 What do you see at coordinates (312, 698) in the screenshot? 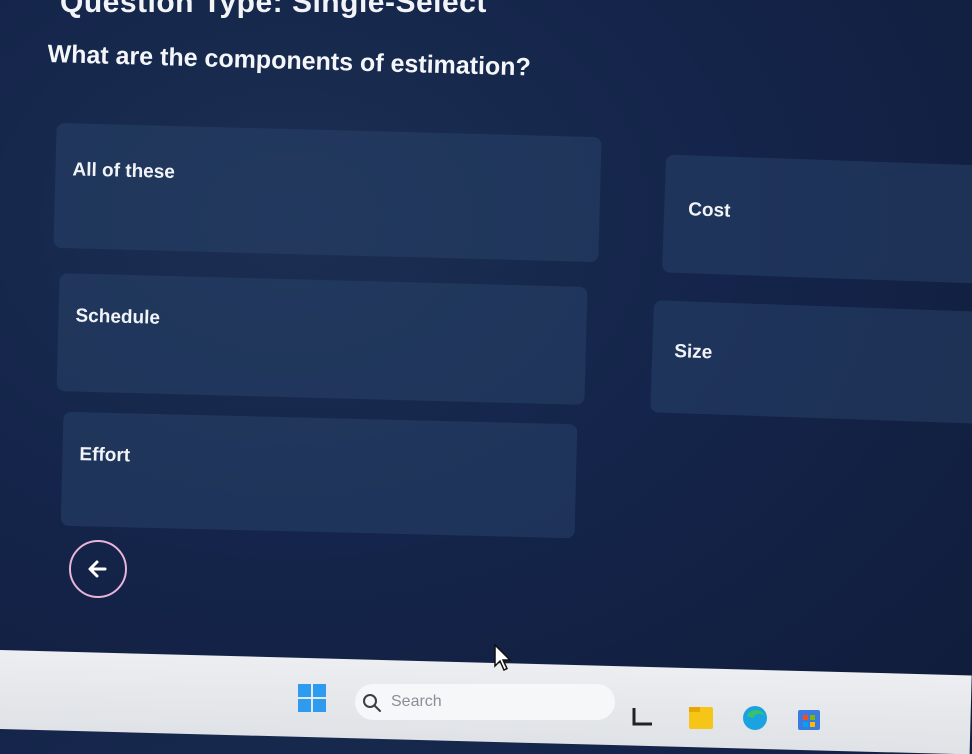
I see `windows-start-icon` at bounding box center [312, 698].